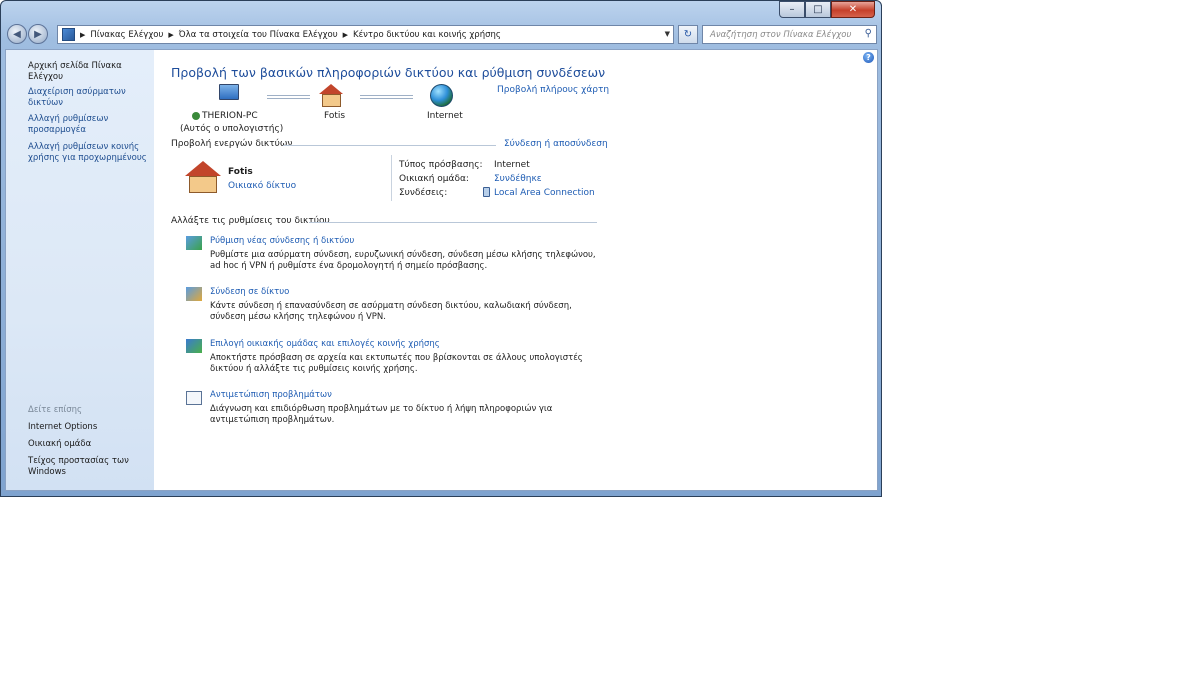  I want to click on search-placeholder: Αναζήτηση στον Πίνακα Ελέγχου, so click(781, 35).